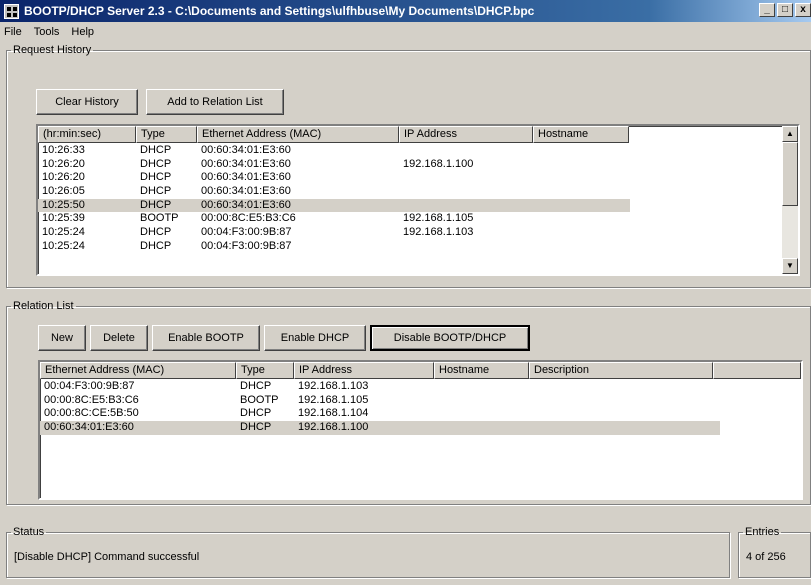 The width and height of the screenshot is (811, 585). I want to click on menu-help: Help, so click(82, 32).